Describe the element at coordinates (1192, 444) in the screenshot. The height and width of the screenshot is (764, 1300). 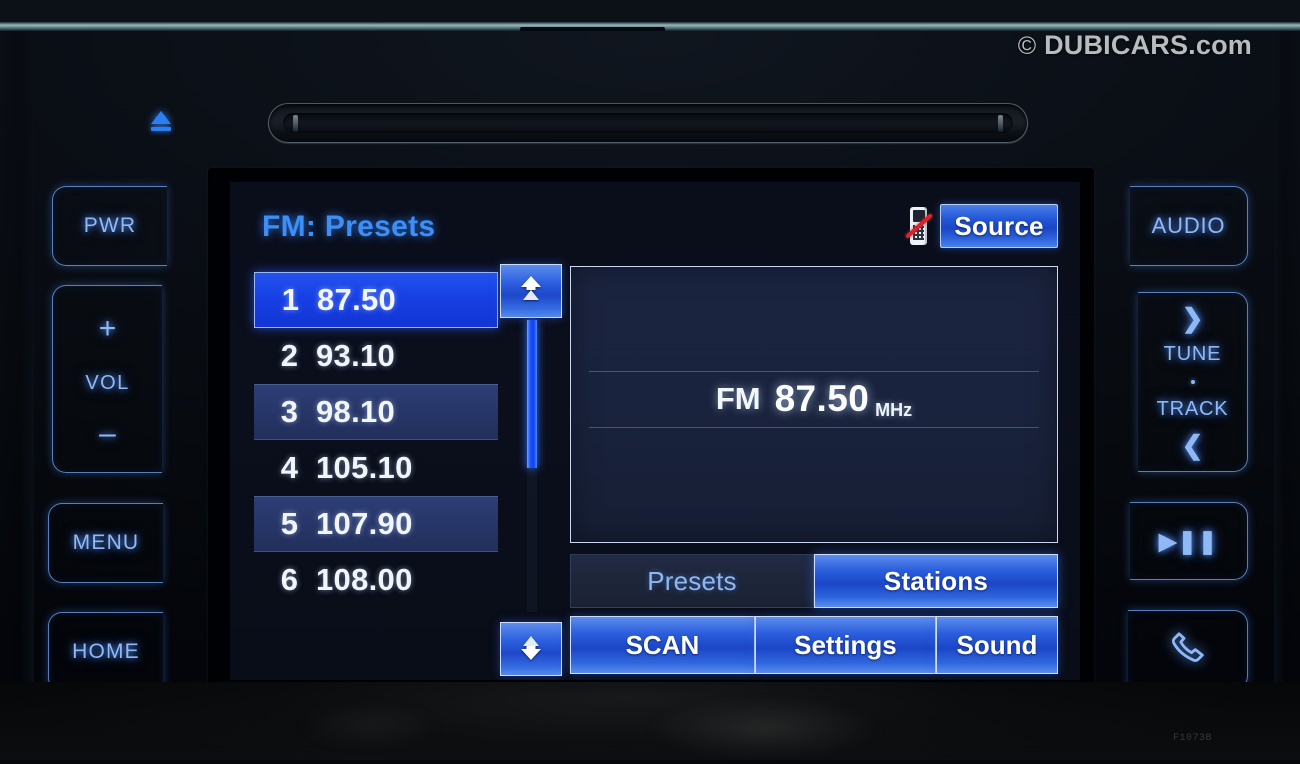
I see `chevron-left-icon: ❮` at that location.